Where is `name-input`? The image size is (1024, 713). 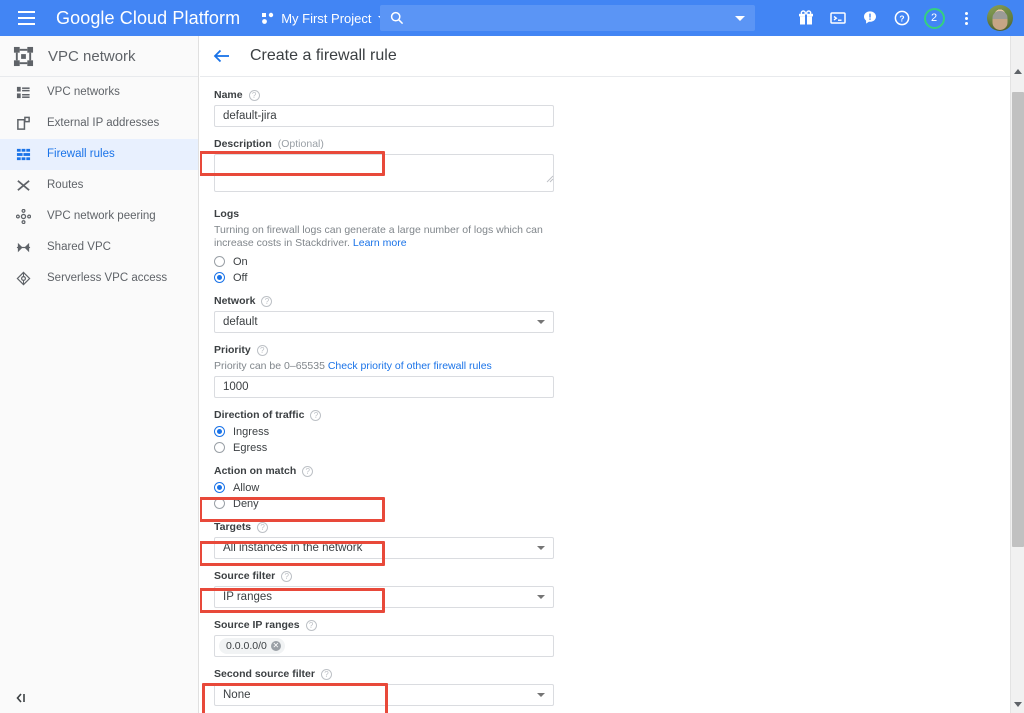
name-input is located at coordinates (384, 116).